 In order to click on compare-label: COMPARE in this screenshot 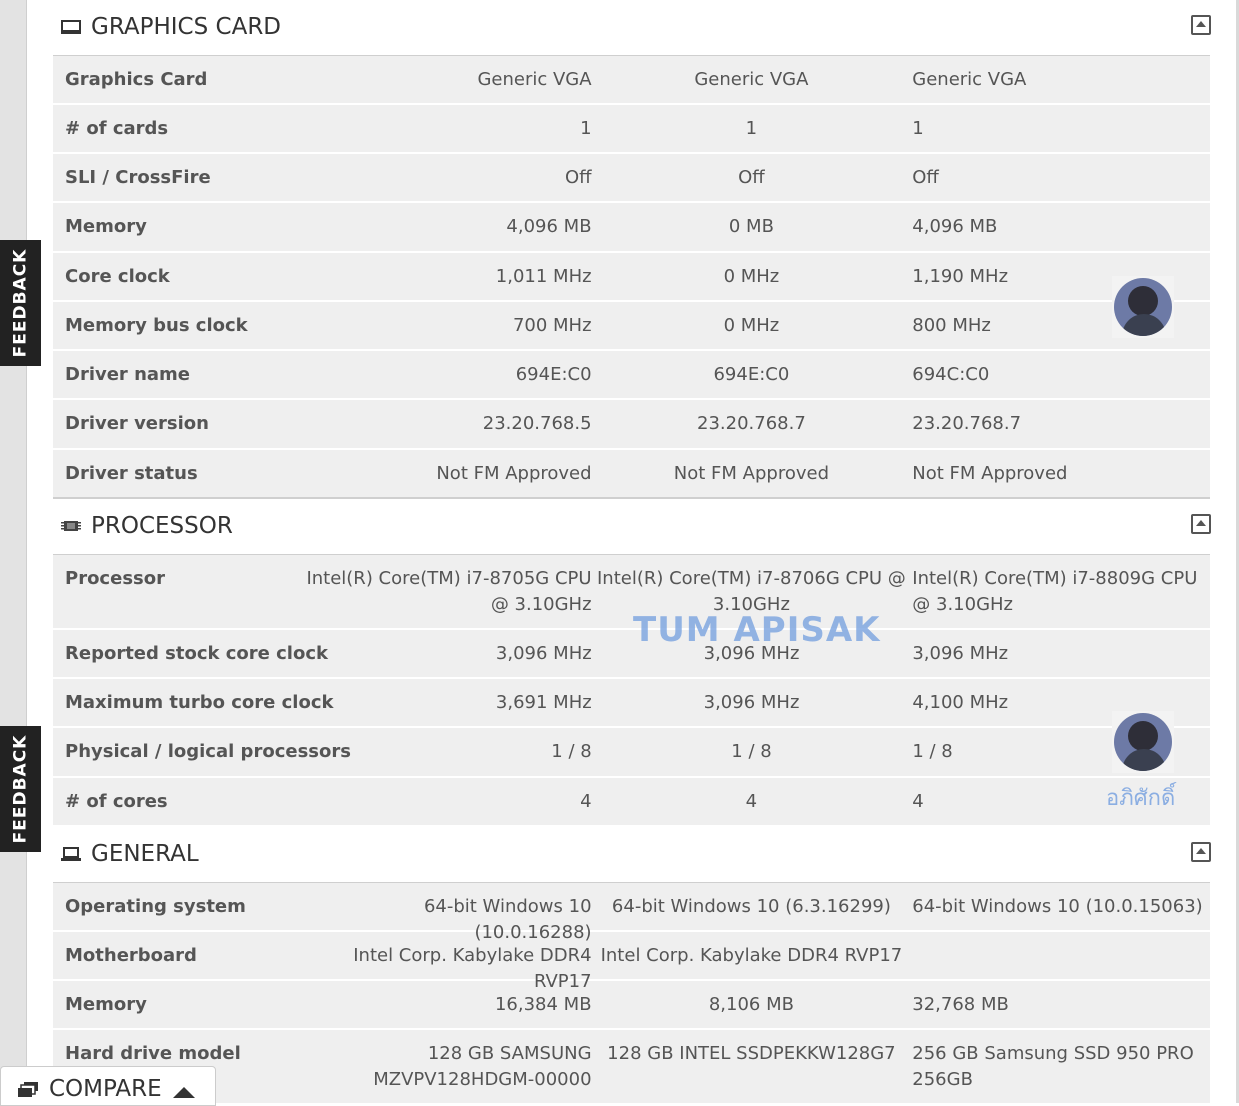, I will do `click(105, 1089)`.